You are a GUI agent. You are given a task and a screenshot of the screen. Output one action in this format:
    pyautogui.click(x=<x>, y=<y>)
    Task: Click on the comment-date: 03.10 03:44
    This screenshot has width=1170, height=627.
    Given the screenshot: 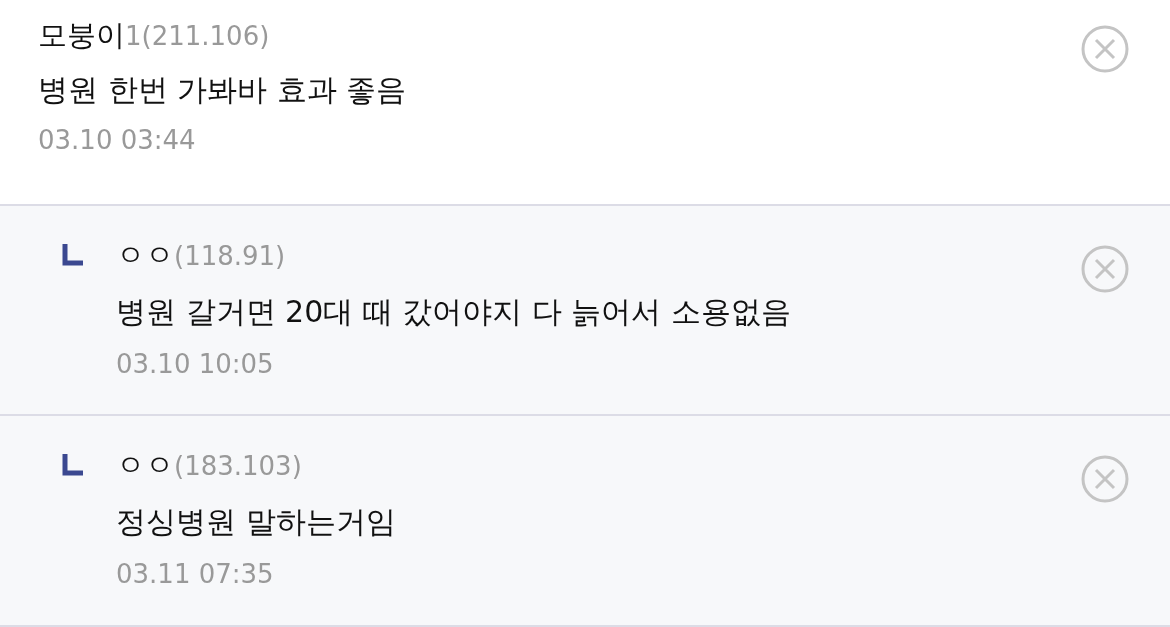 What is the action you would take?
    pyautogui.click(x=117, y=140)
    